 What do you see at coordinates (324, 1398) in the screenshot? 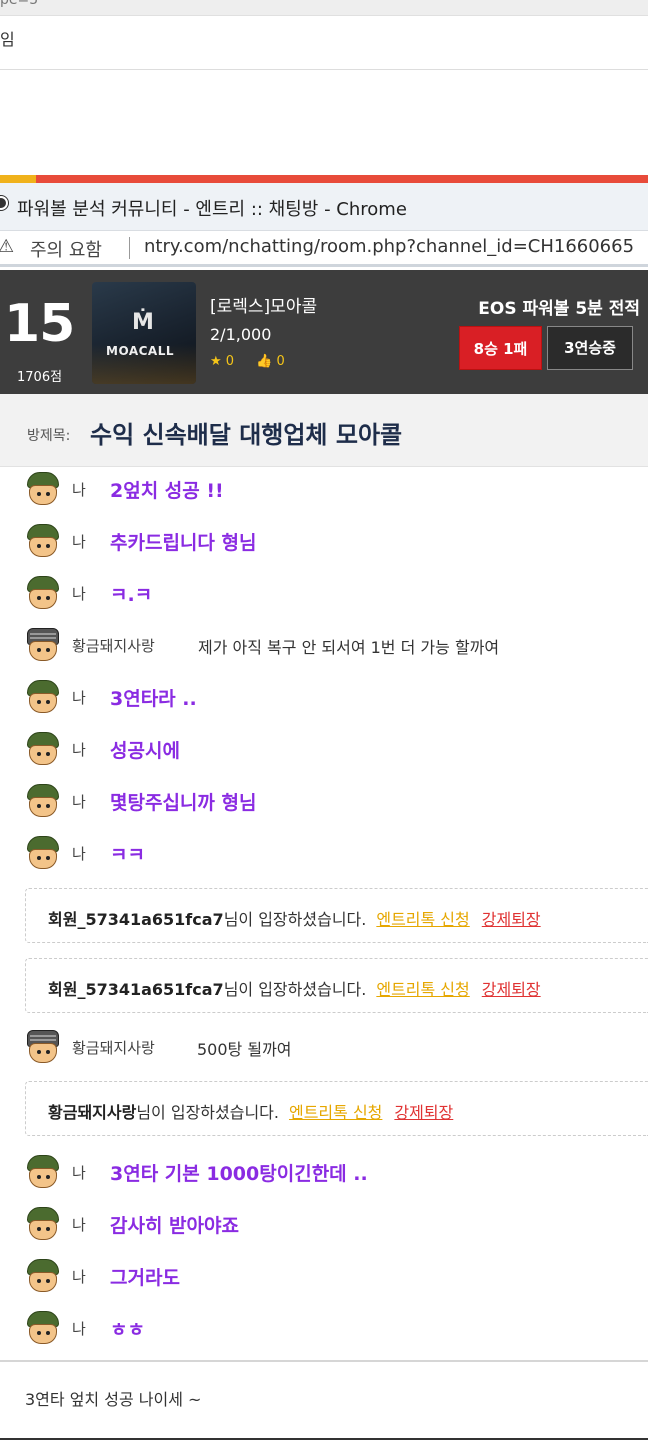
I see `chat-input` at bounding box center [324, 1398].